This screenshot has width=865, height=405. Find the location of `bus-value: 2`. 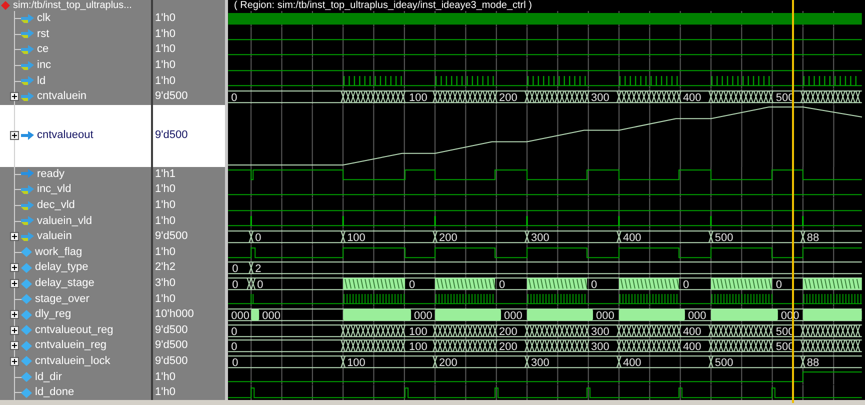

bus-value: 2 is located at coordinates (258, 268).